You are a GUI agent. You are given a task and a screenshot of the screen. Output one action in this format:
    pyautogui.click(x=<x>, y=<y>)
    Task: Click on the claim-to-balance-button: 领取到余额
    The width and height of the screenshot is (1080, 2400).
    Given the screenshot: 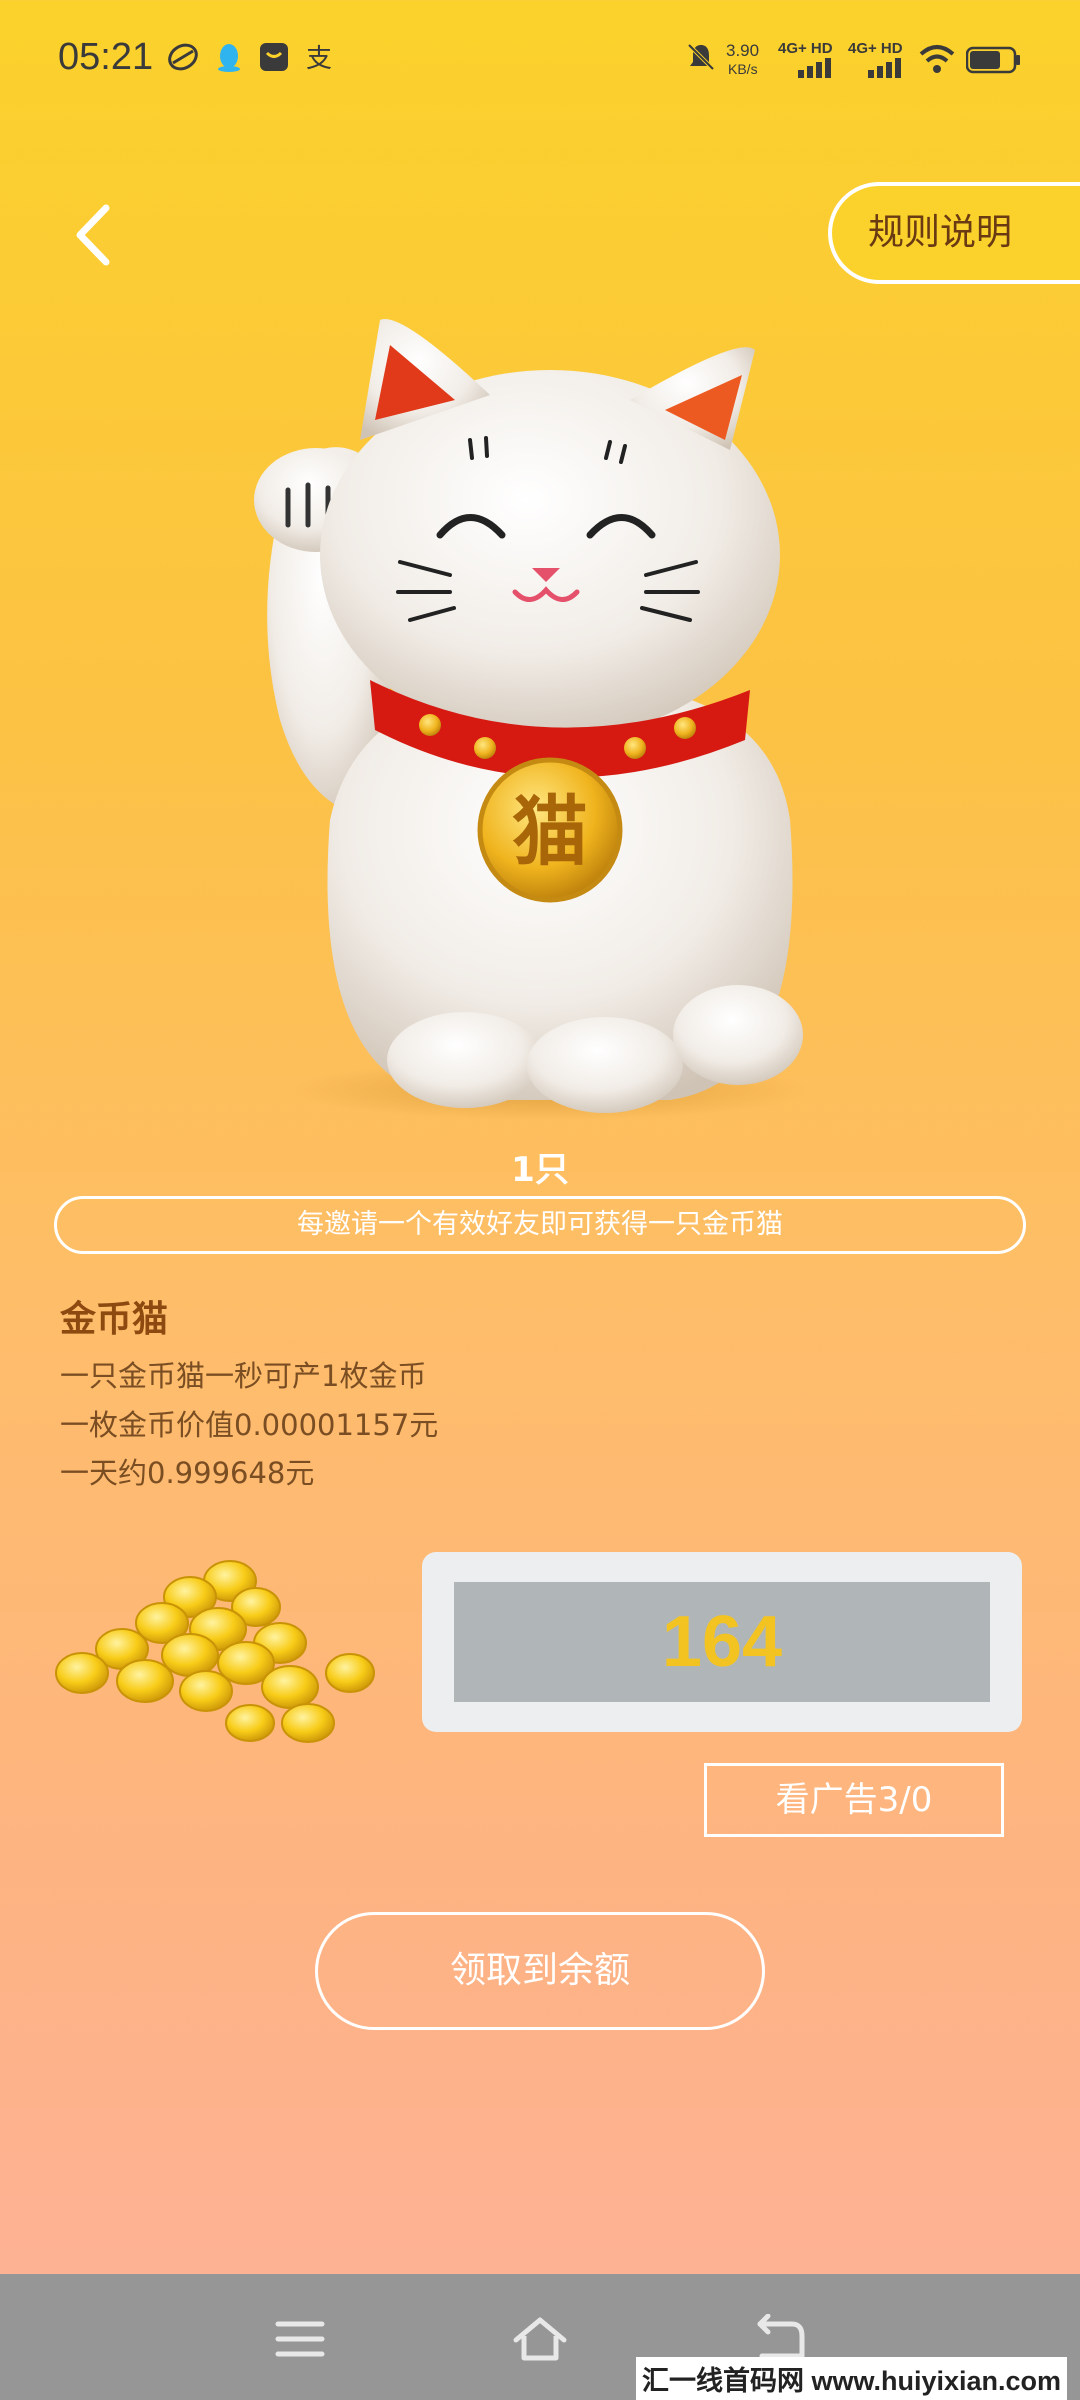 What is the action you would take?
    pyautogui.click(x=540, y=1971)
    